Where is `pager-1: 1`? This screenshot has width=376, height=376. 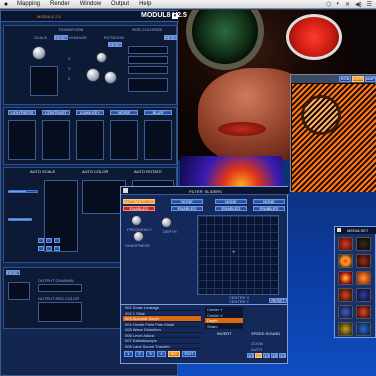
pager-1: 1 is located at coordinates (128, 354).